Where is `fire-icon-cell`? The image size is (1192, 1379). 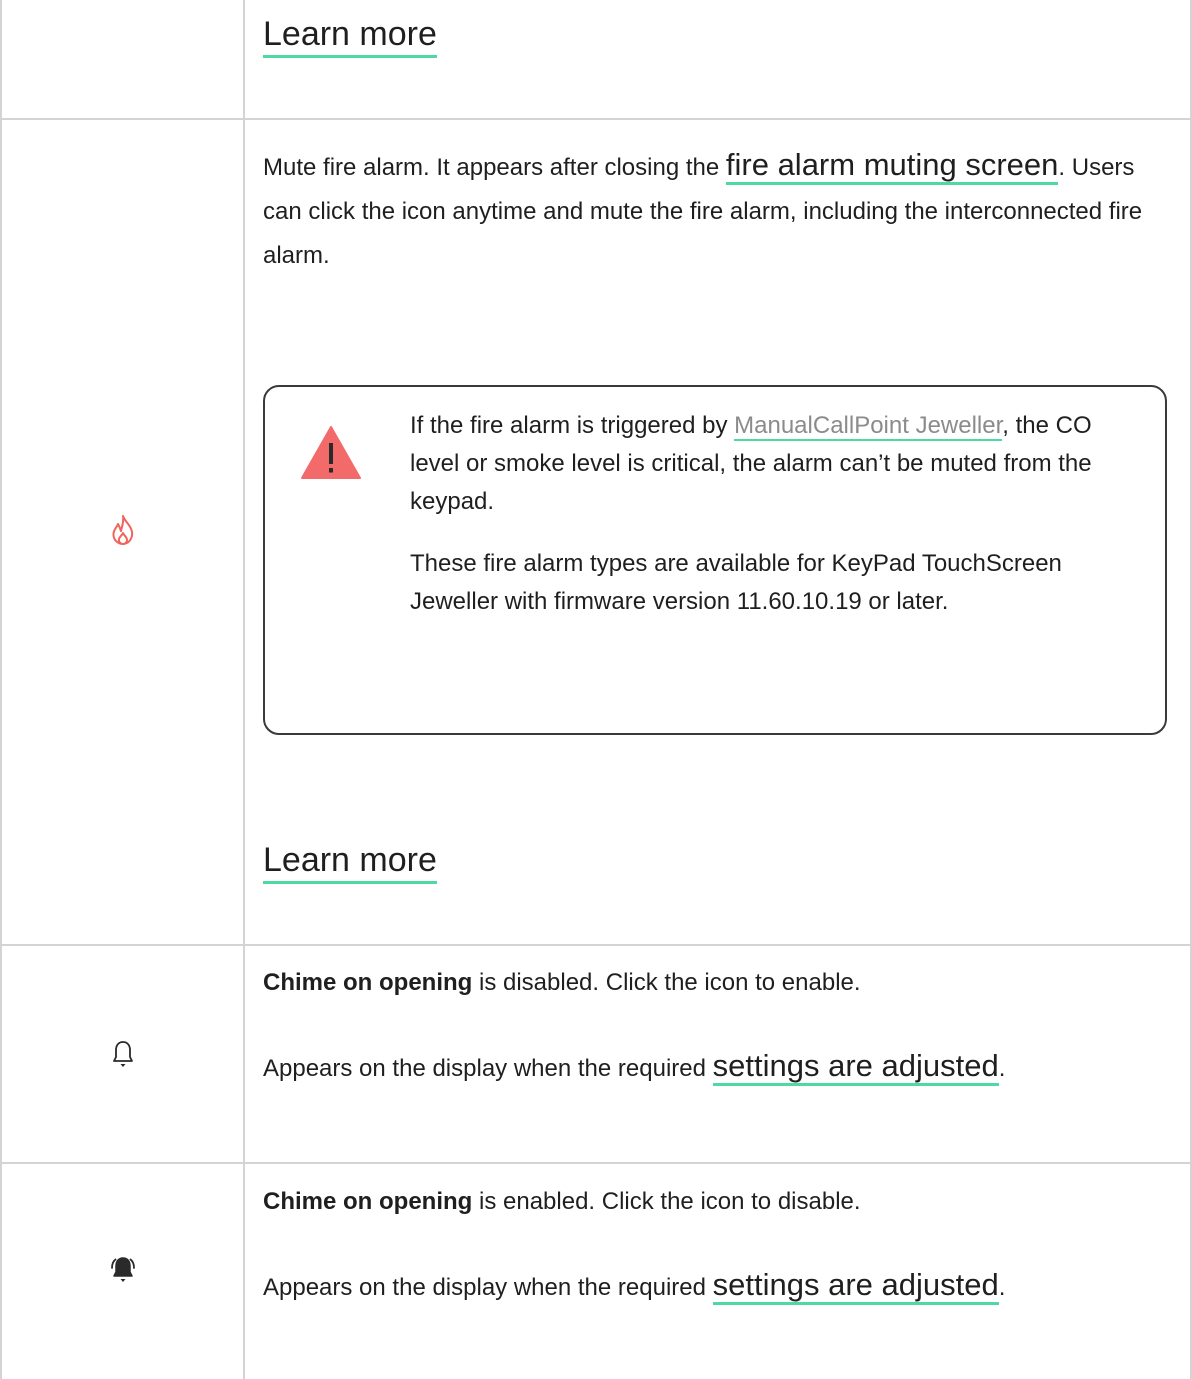 fire-icon-cell is located at coordinates (123, 530).